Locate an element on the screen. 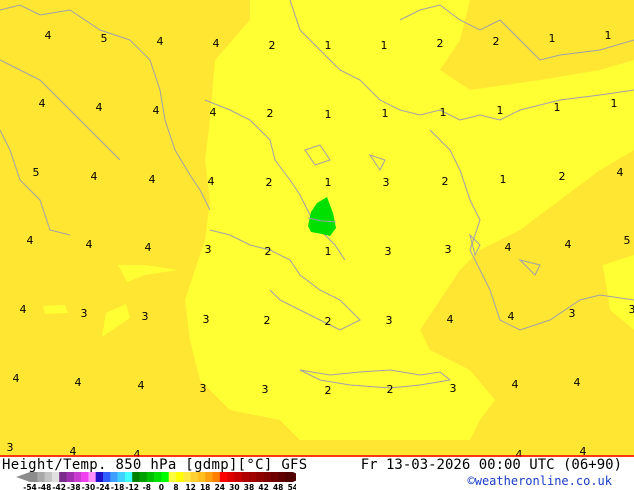 Image resolution: width=634 pixels, height=490 pixels. legend-arrow-right is located at coordinates (294, 477).